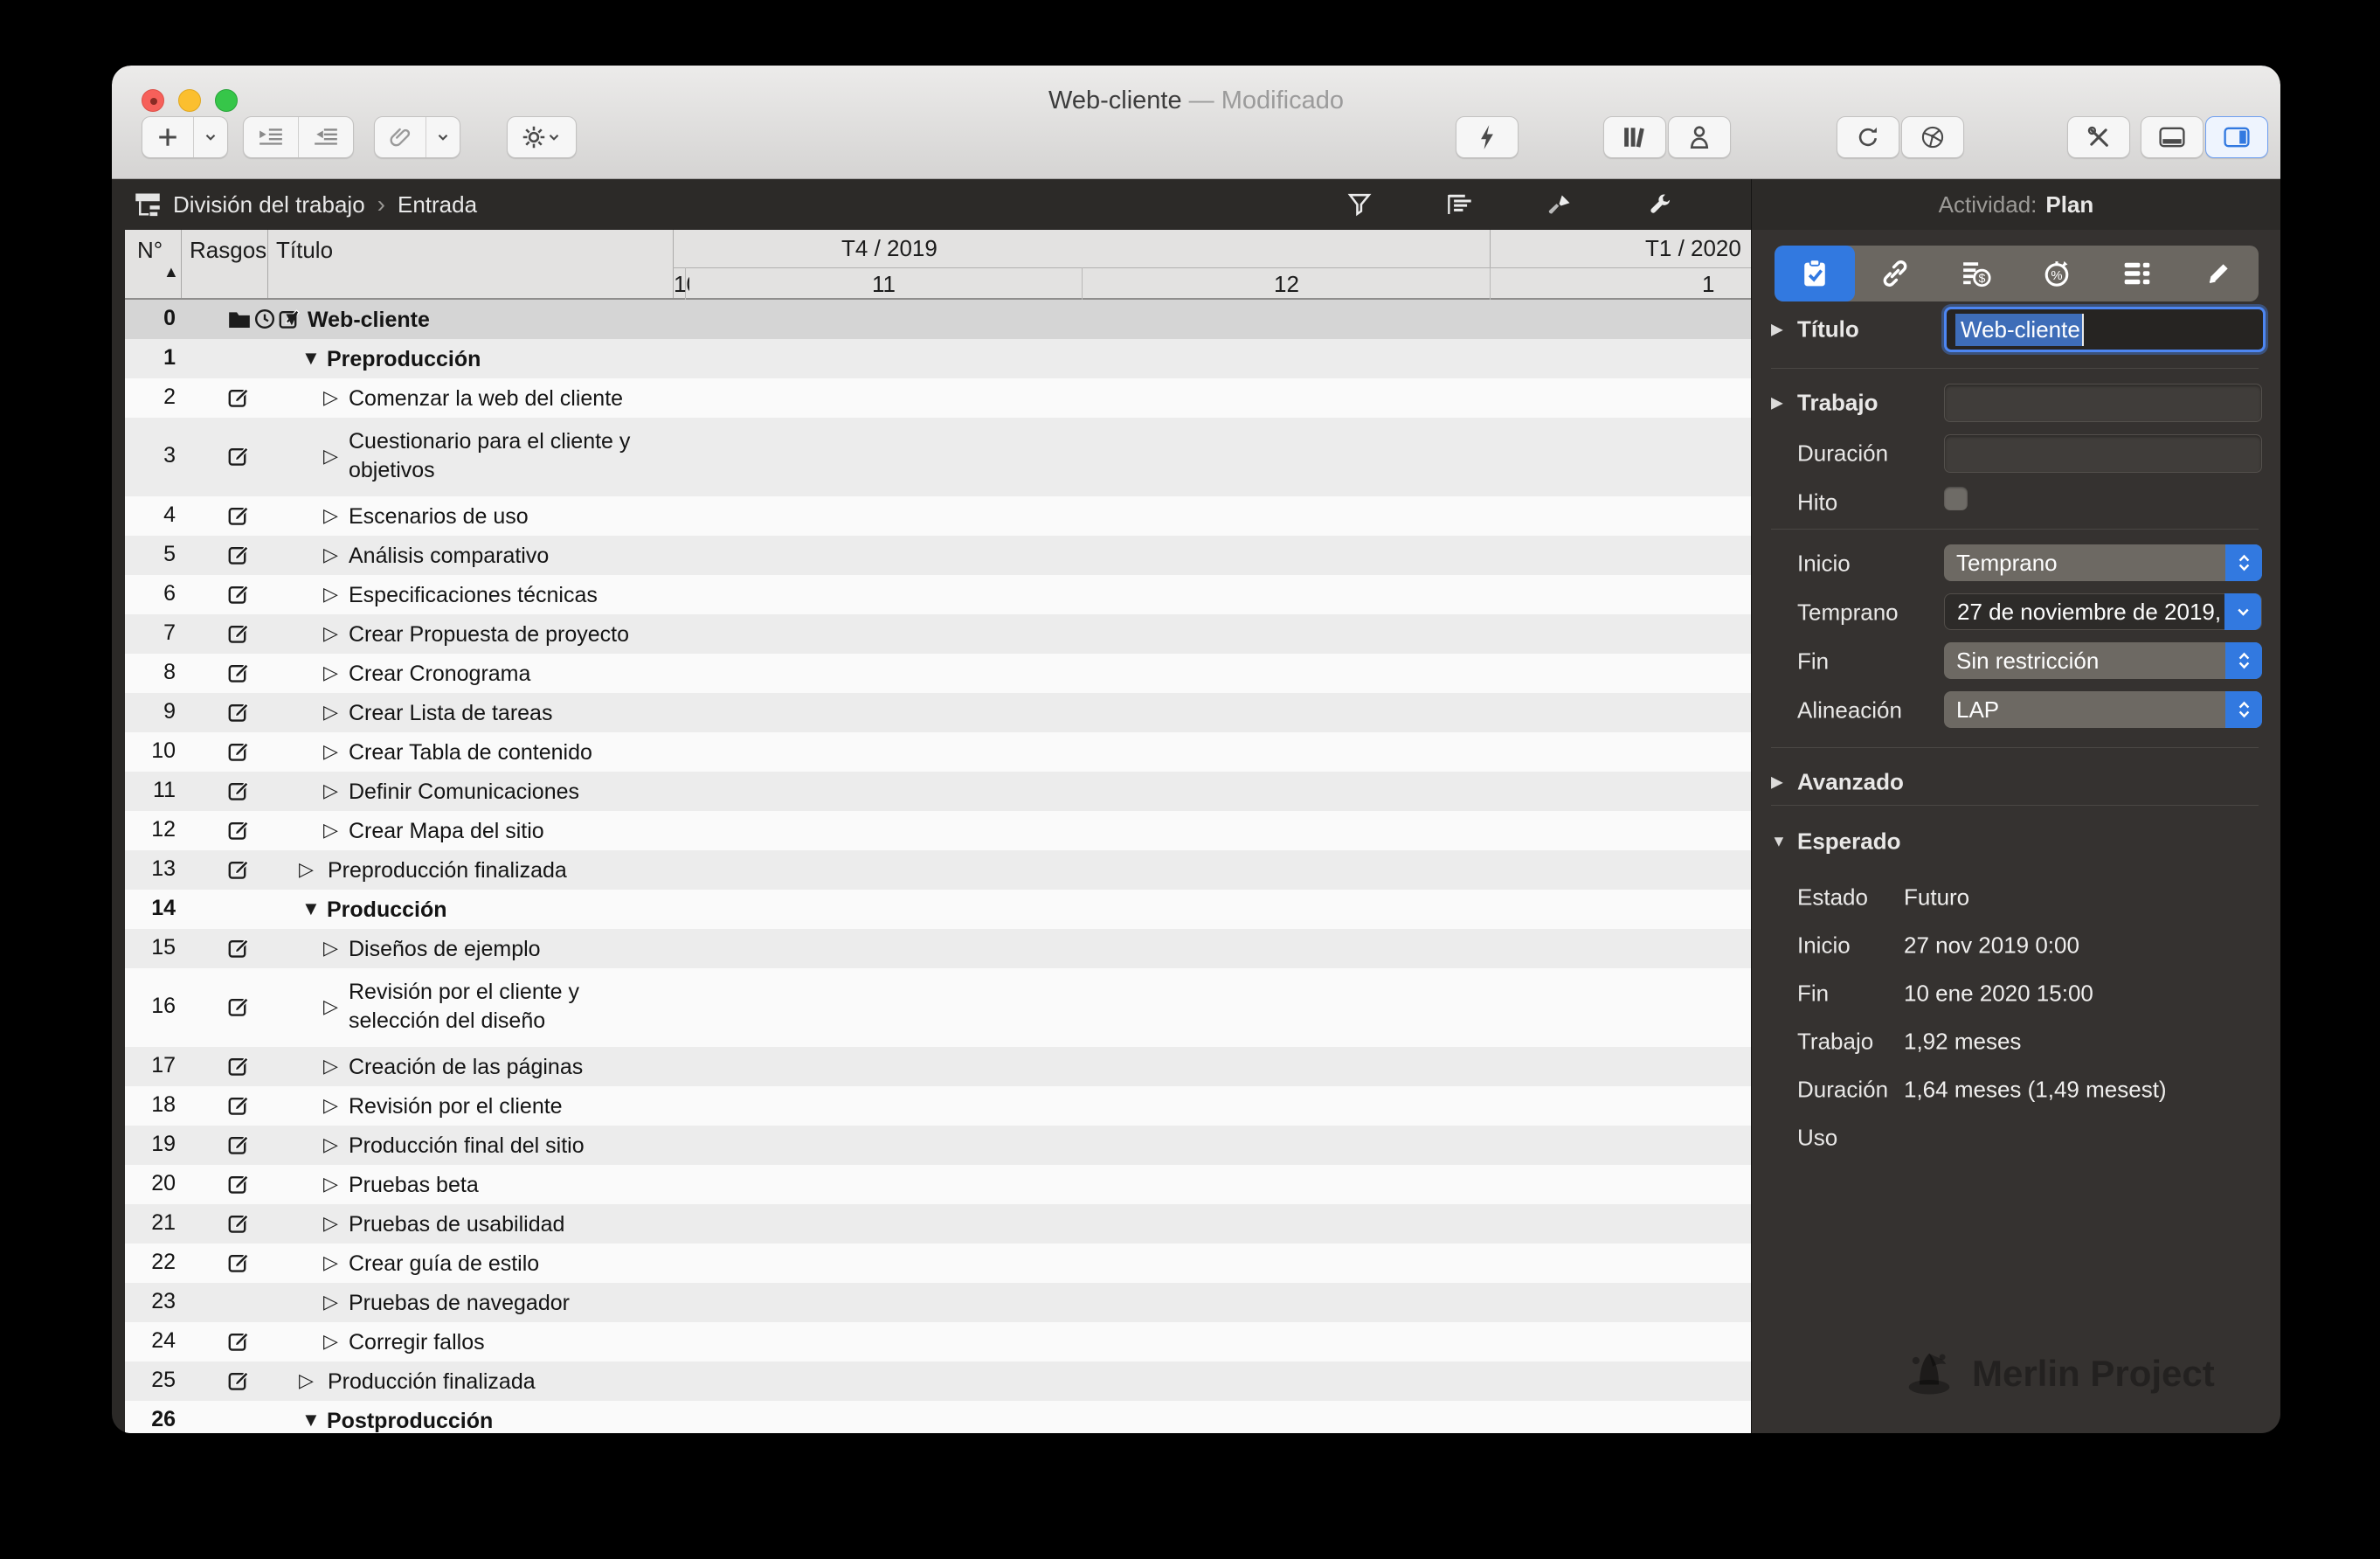  Describe the element at coordinates (2103, 562) in the screenshot. I see `start-popup: Temprano` at that location.